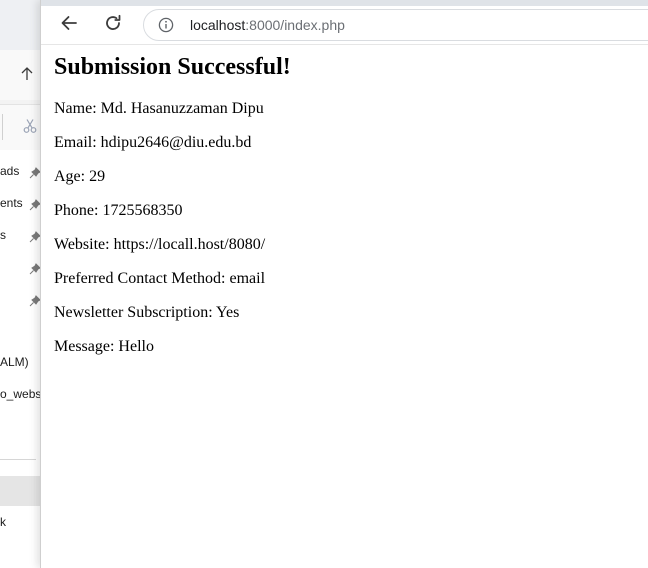  Describe the element at coordinates (166, 25) in the screenshot. I see `site-info-icon` at that location.